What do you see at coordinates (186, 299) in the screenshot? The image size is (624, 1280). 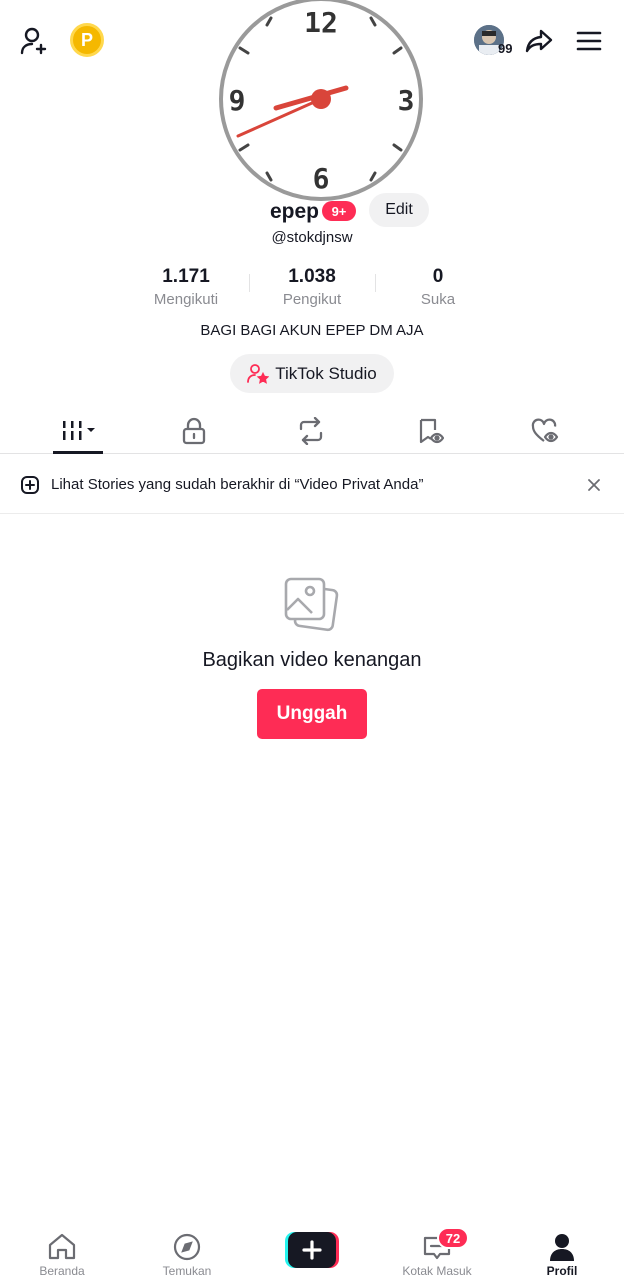 I see `stat-label: Mengikuti` at bounding box center [186, 299].